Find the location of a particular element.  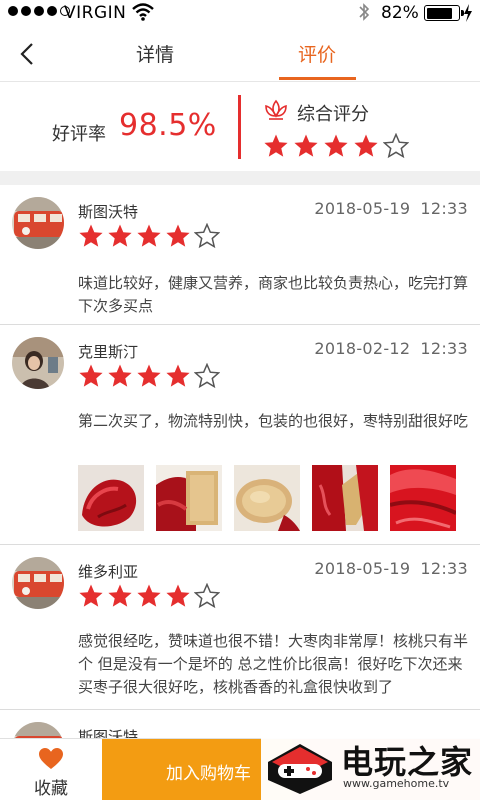

lotus-icon is located at coordinates (276, 109).